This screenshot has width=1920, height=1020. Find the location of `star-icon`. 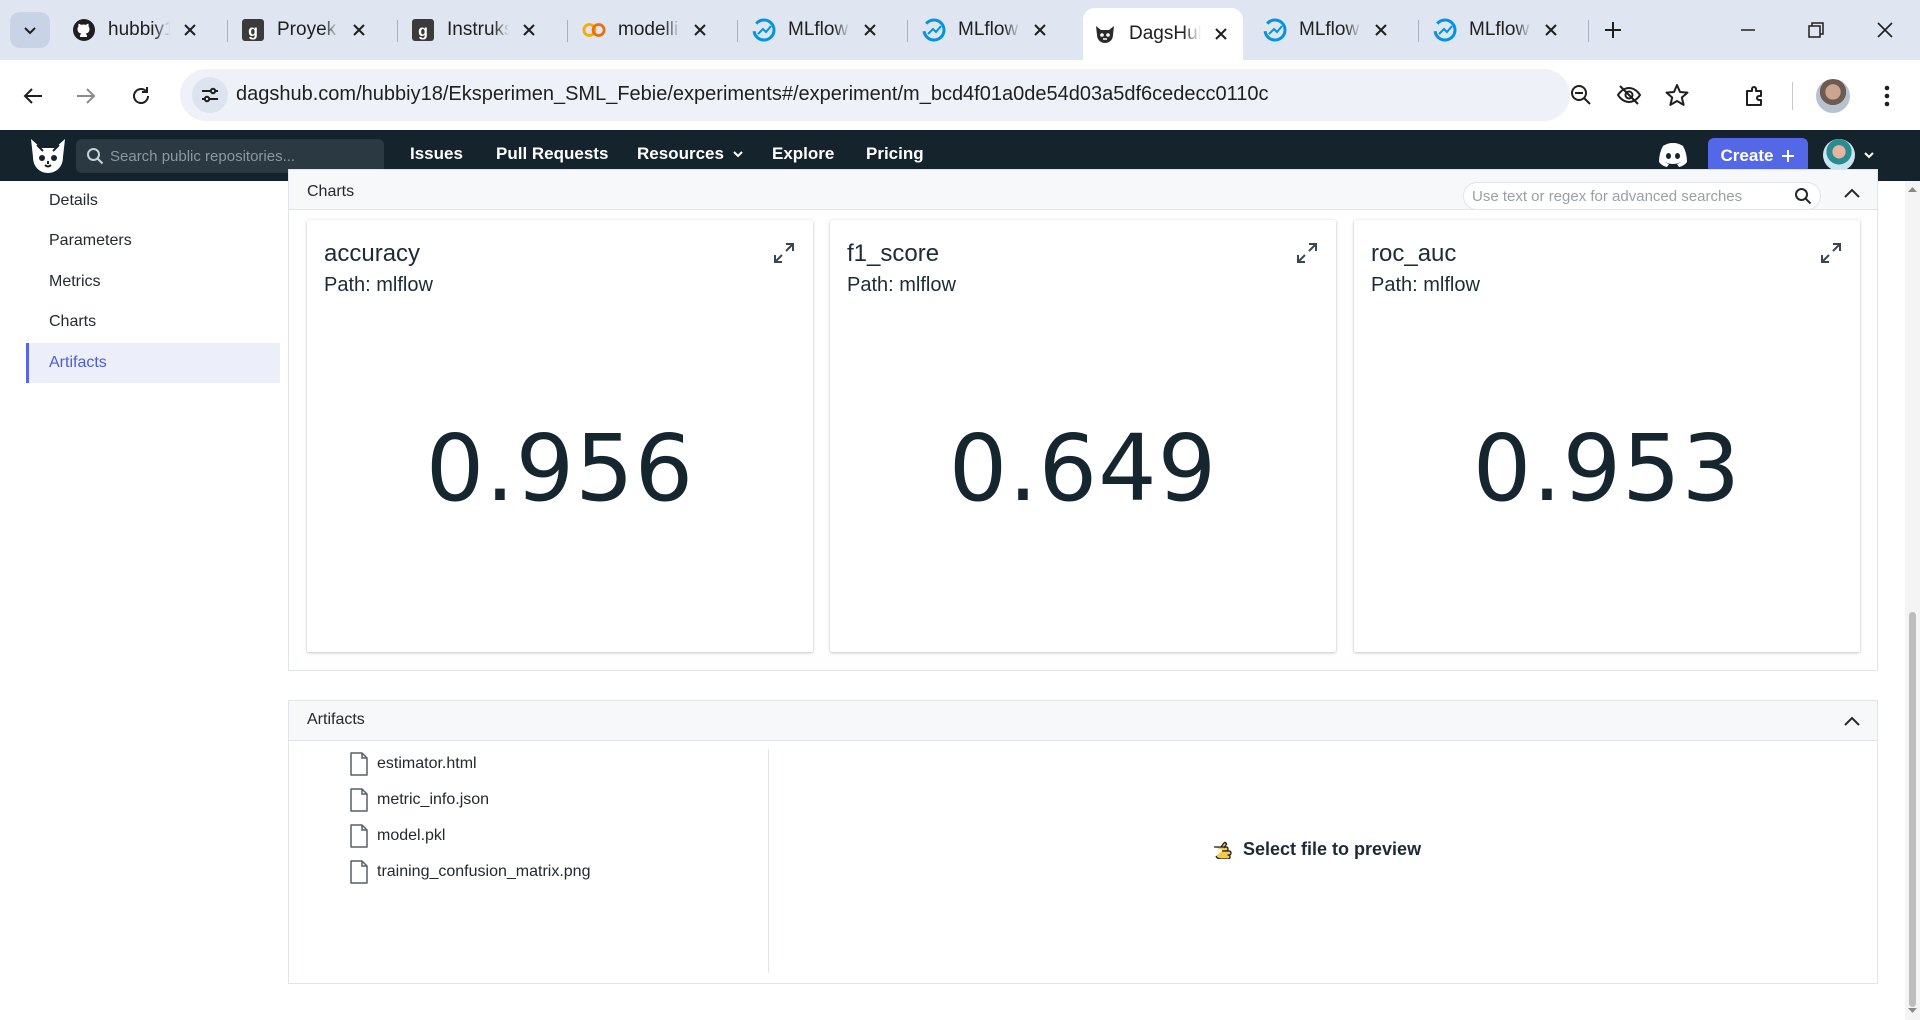

star-icon is located at coordinates (1677, 95).